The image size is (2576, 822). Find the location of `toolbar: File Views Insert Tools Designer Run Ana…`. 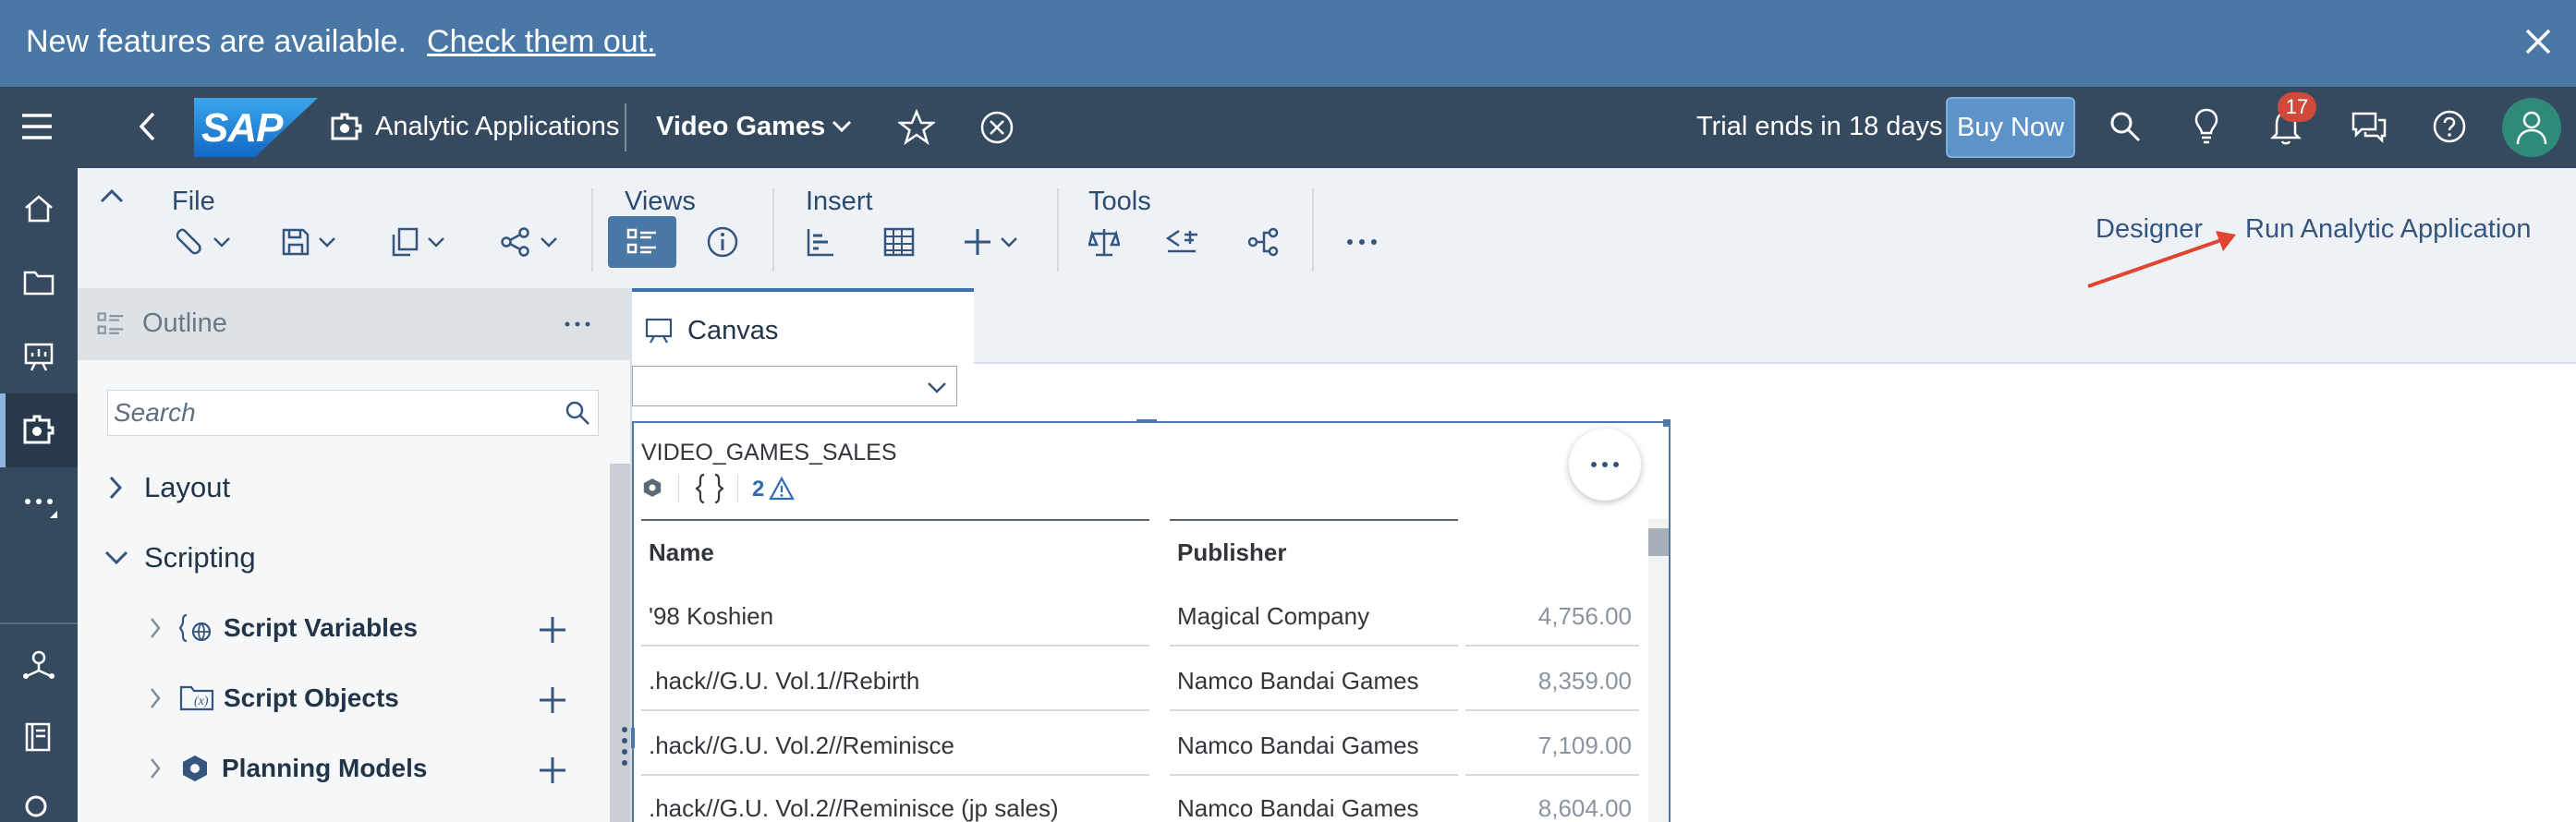

toolbar: File Views Insert Tools Designer Run Ana… is located at coordinates (1327, 228).